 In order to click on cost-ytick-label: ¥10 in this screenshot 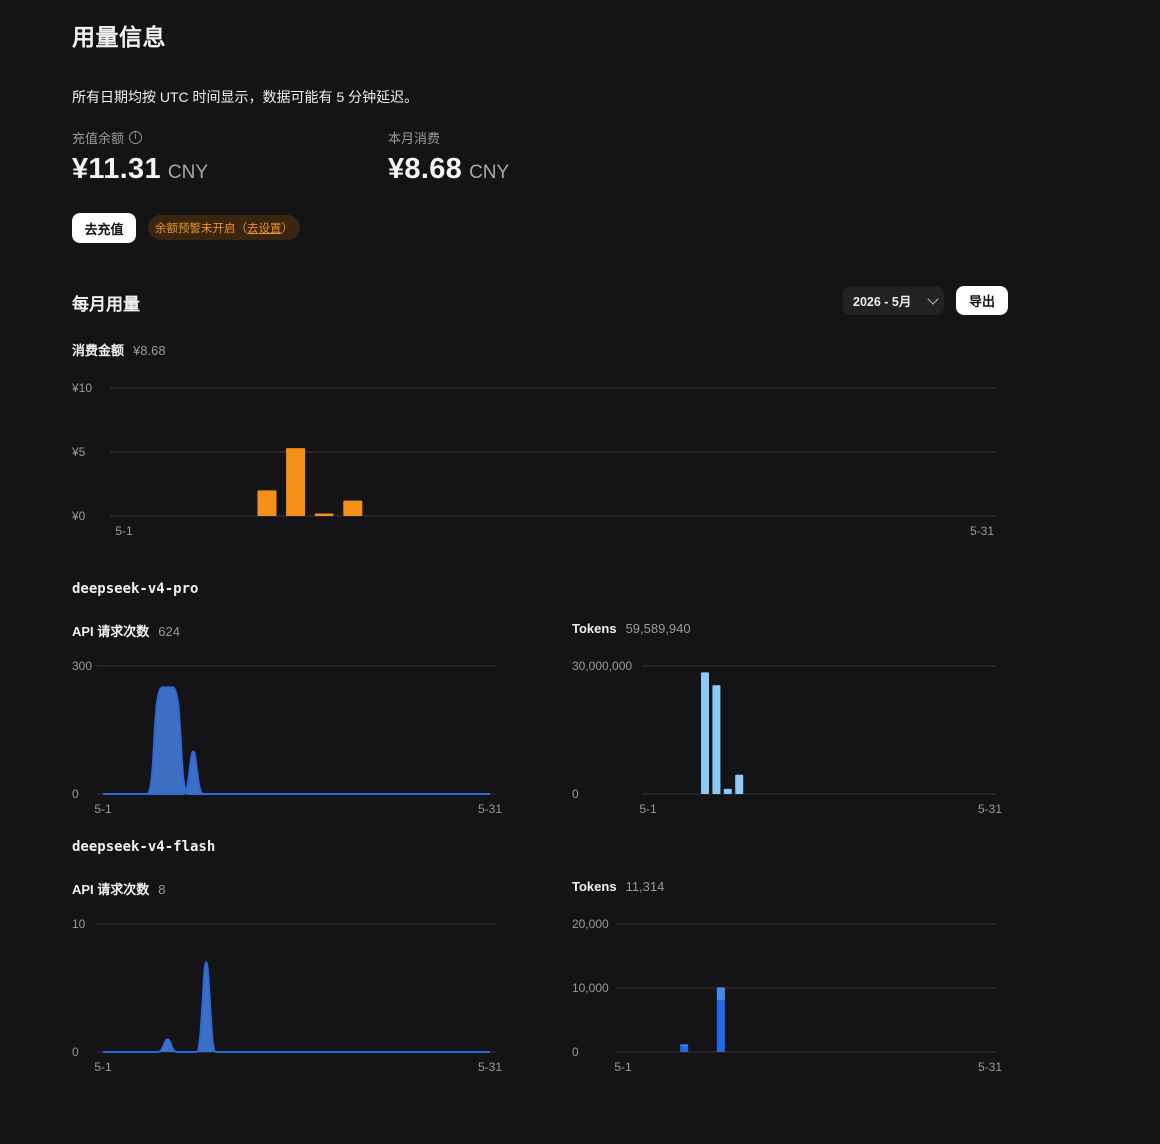, I will do `click(81, 388)`.